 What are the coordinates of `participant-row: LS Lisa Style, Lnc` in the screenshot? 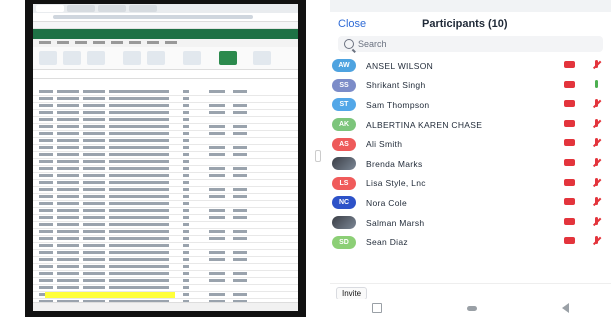 It's located at (470, 184).